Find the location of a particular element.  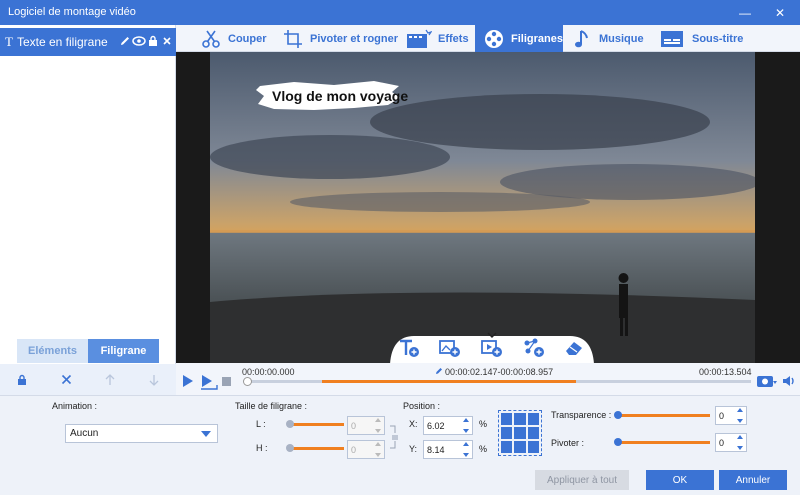

tab-elements: Eléments is located at coordinates (52, 351).